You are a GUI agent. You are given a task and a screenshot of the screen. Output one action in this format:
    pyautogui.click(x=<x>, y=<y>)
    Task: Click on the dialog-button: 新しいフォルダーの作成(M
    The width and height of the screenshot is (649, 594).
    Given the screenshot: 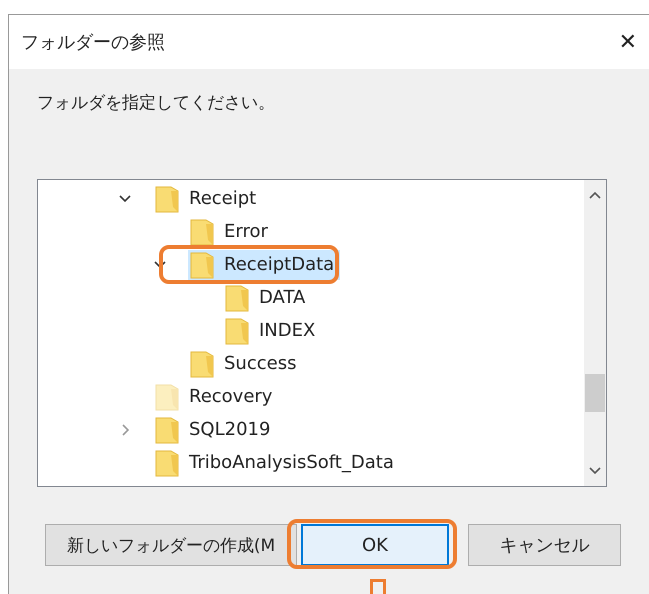 What is the action you would take?
    pyautogui.click(x=171, y=545)
    